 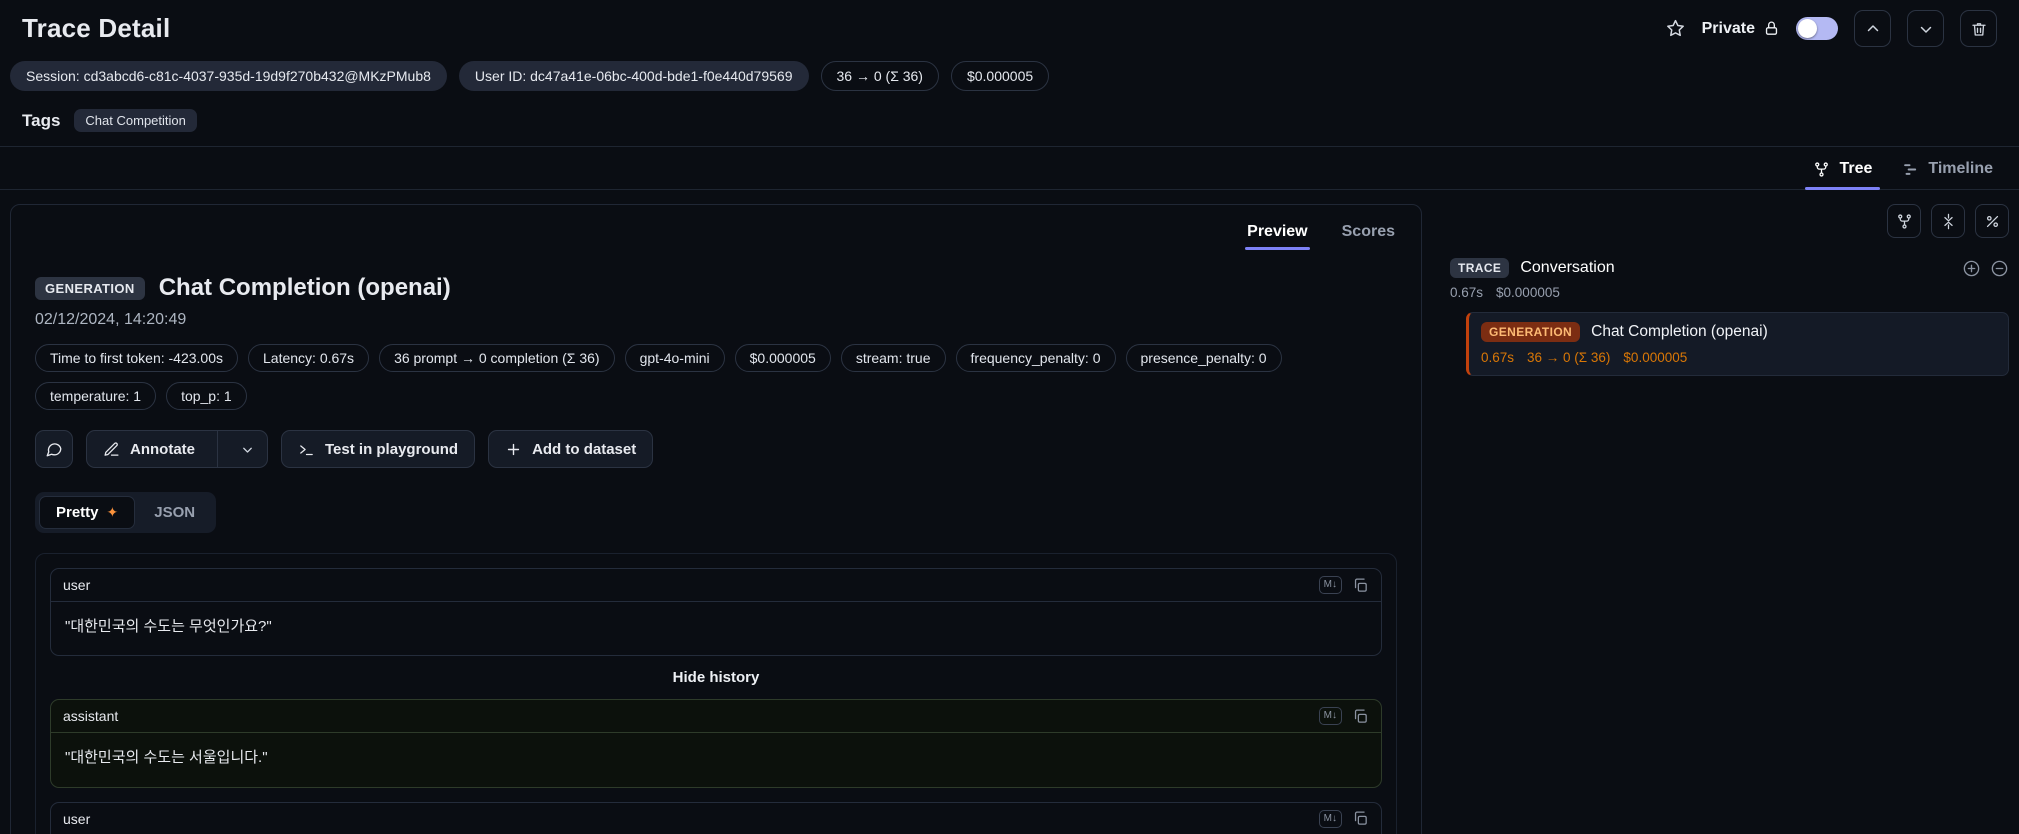 I want to click on top-bar-actions: Private, so click(x=1831, y=28).